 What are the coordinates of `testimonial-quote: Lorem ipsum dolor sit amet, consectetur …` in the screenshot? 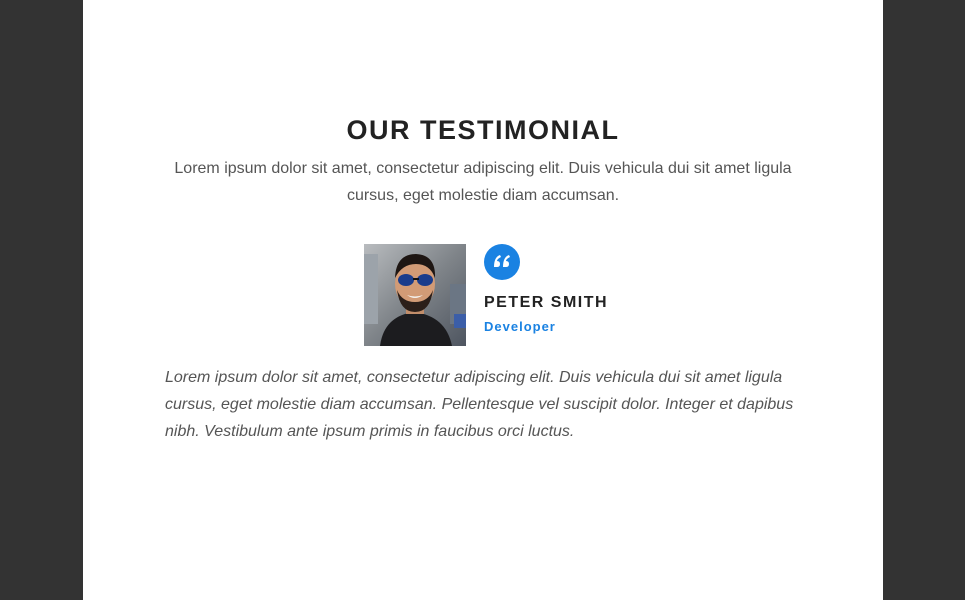 It's located at (479, 404).